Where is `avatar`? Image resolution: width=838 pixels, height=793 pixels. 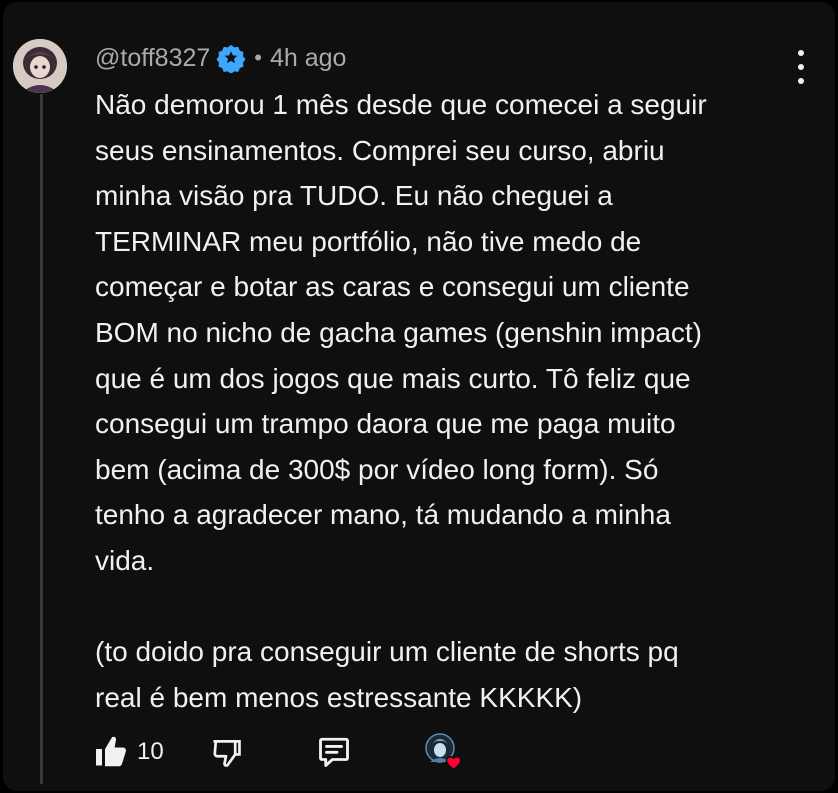 avatar is located at coordinates (40, 66).